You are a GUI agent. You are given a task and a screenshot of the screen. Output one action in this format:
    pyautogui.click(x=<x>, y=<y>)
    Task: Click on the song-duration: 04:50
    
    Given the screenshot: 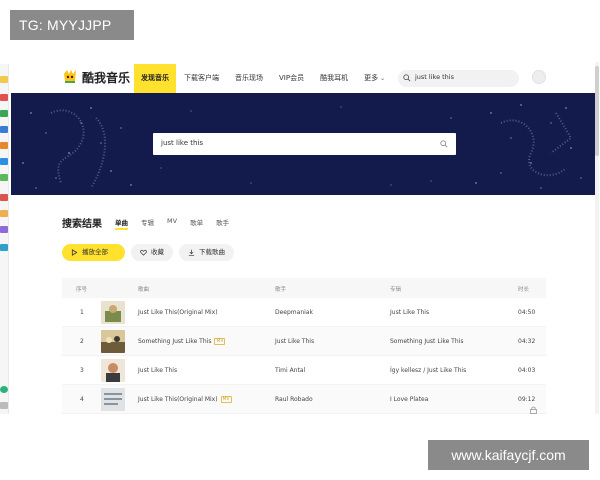 What is the action you would take?
    pyautogui.click(x=527, y=312)
    